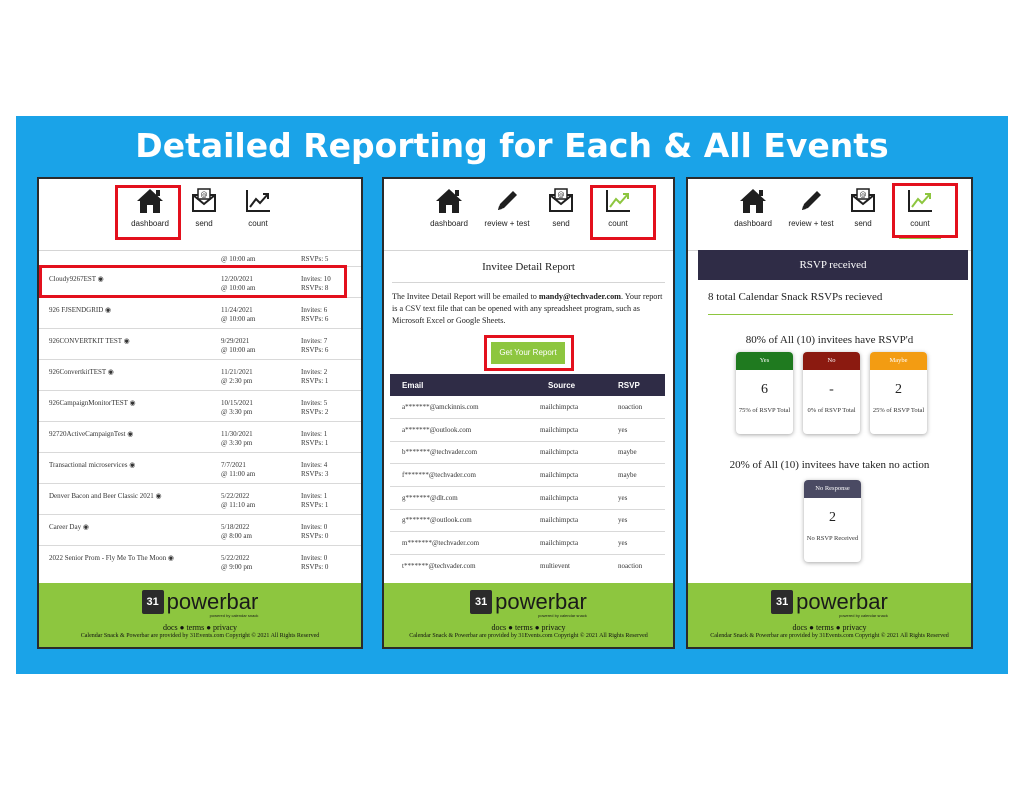  I want to click on nav-count: count, so click(258, 213).